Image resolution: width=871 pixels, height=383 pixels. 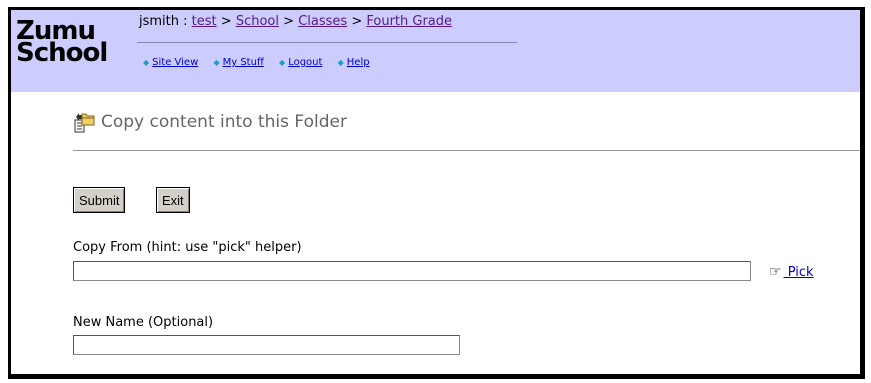 What do you see at coordinates (187, 247) in the screenshot?
I see `copy-from-label: Copy From (hint: use "pick" helper)` at bounding box center [187, 247].